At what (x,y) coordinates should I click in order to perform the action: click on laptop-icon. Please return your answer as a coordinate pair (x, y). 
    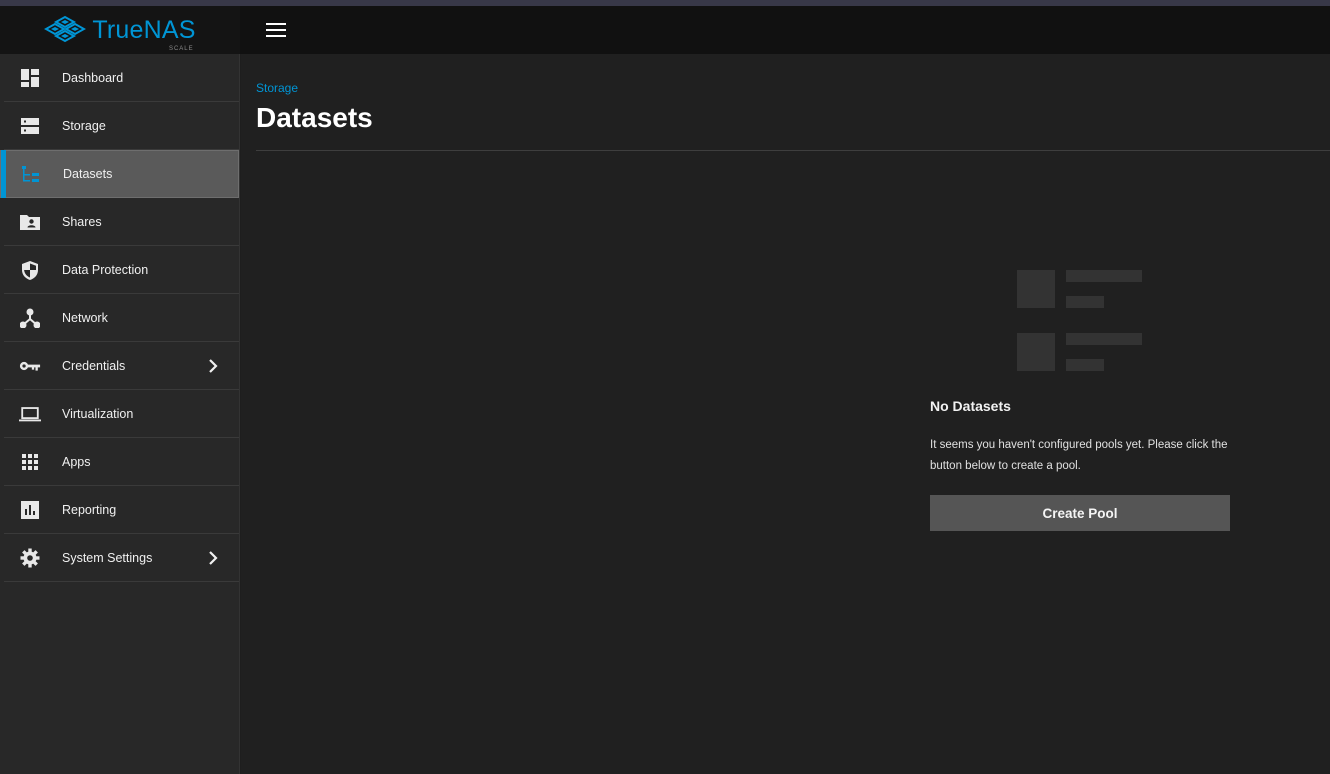
    Looking at the image, I should click on (30, 414).